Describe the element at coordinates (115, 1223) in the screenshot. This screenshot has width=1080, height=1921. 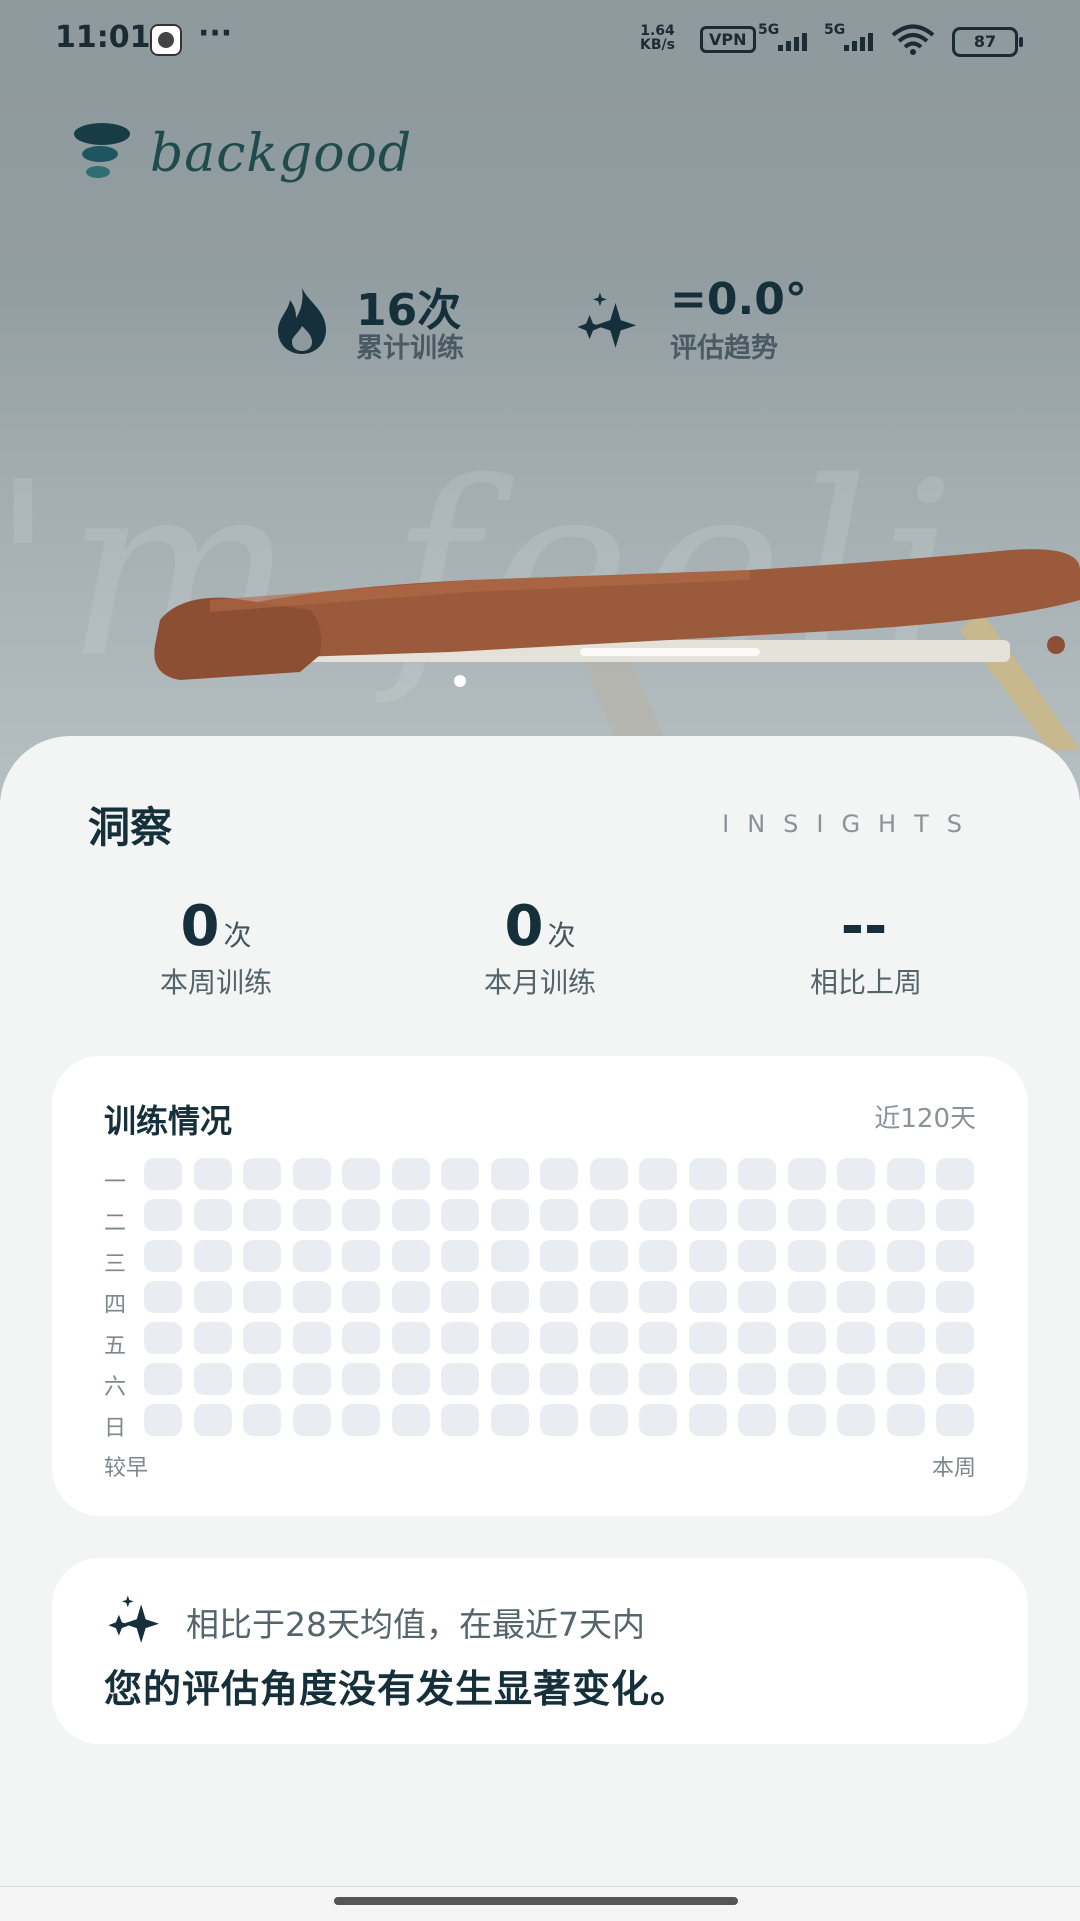
I see `heatmap-day-label: 二` at that location.